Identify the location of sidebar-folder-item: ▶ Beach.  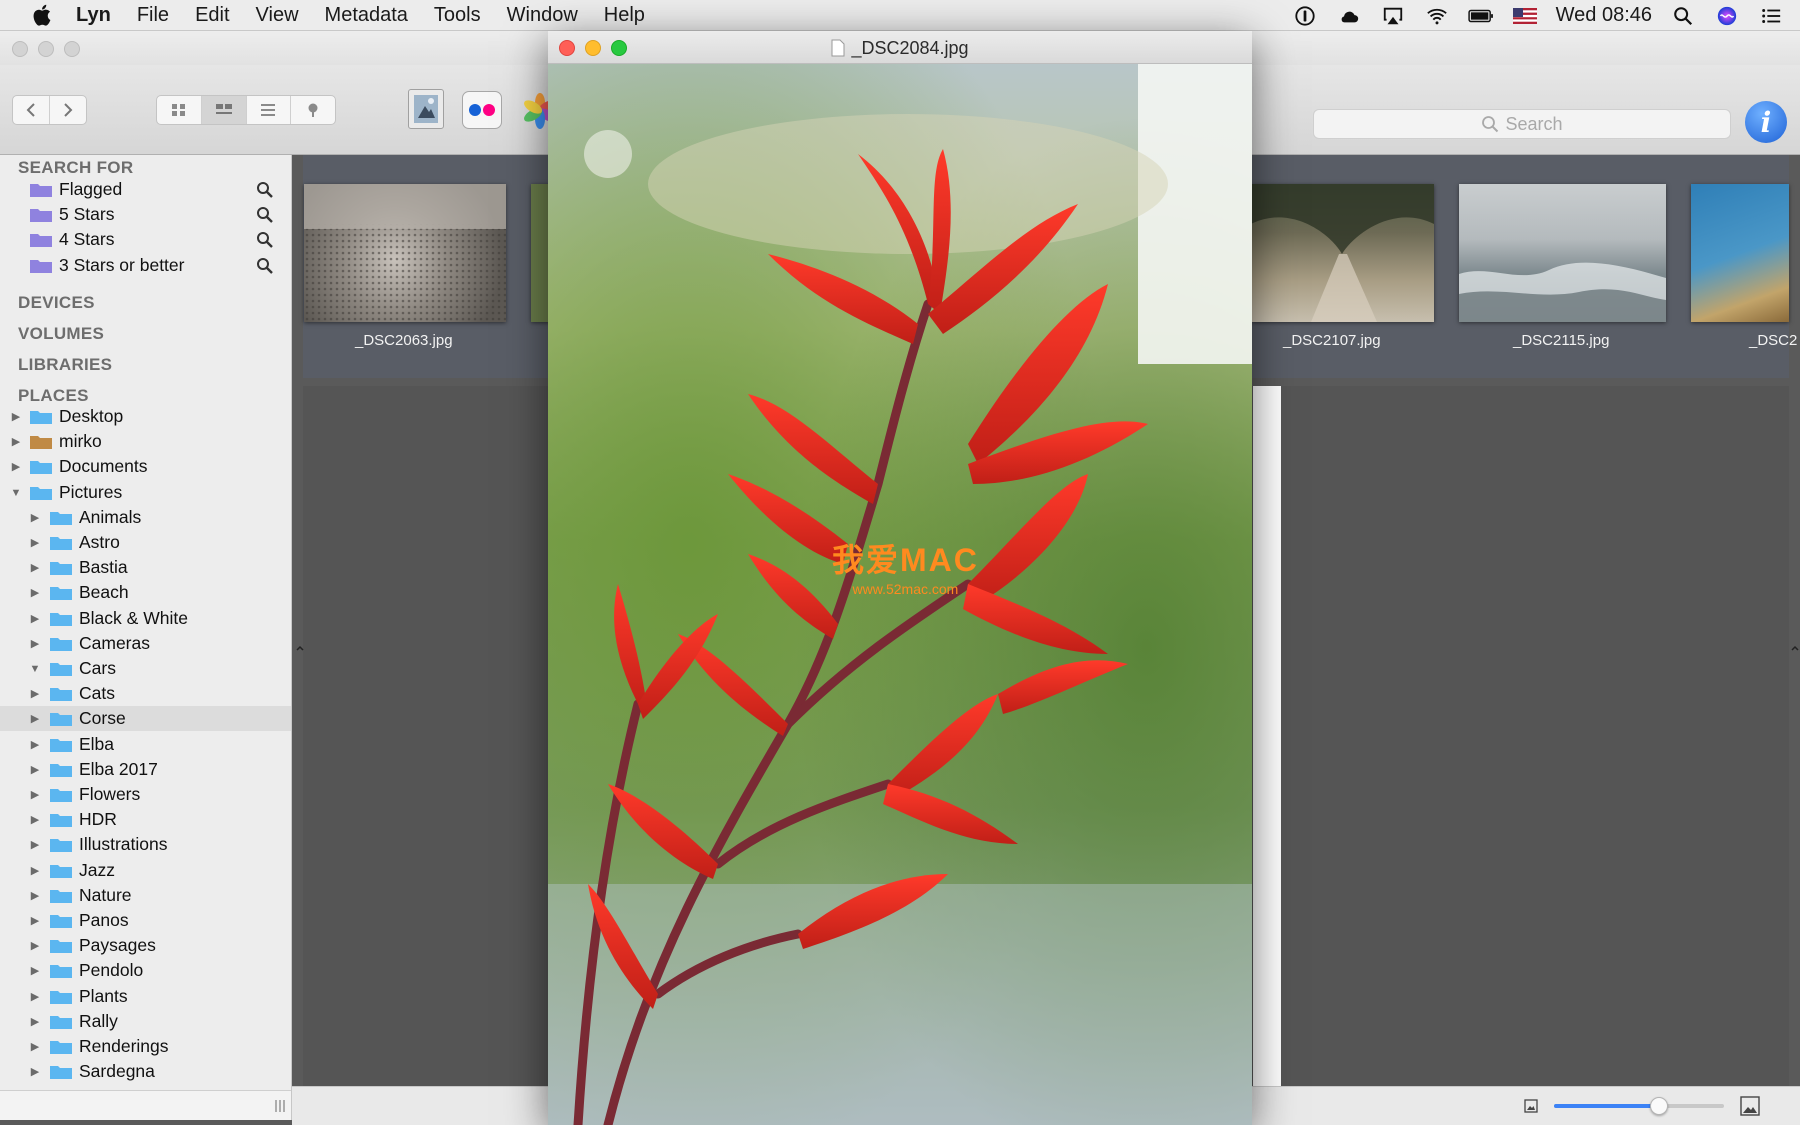
(145, 592).